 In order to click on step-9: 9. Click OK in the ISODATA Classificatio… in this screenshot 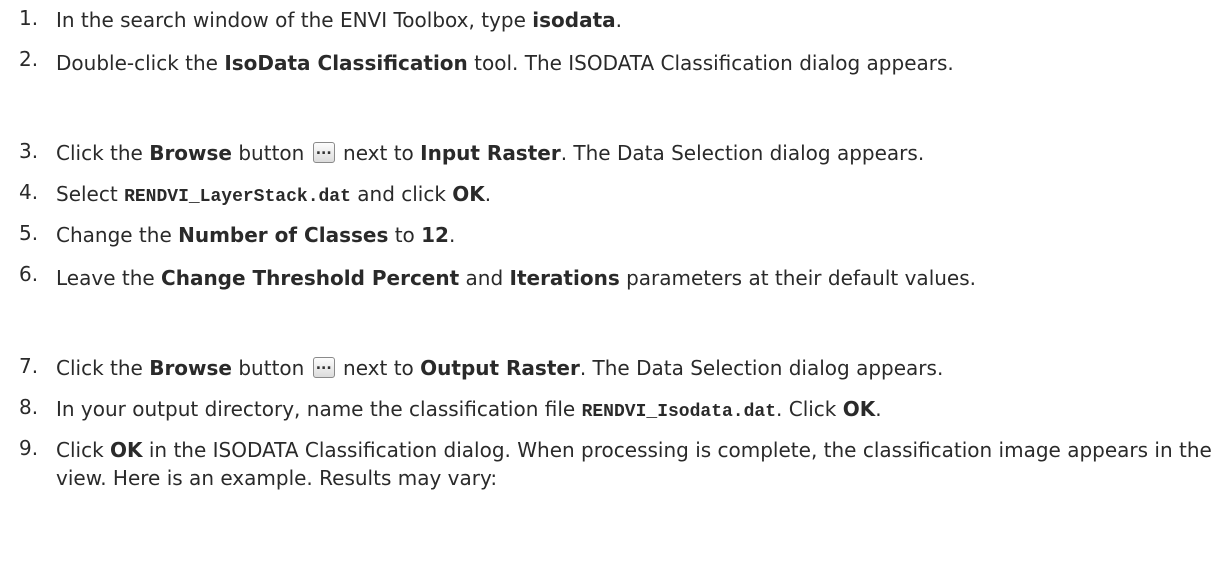, I will do `click(614, 464)`.